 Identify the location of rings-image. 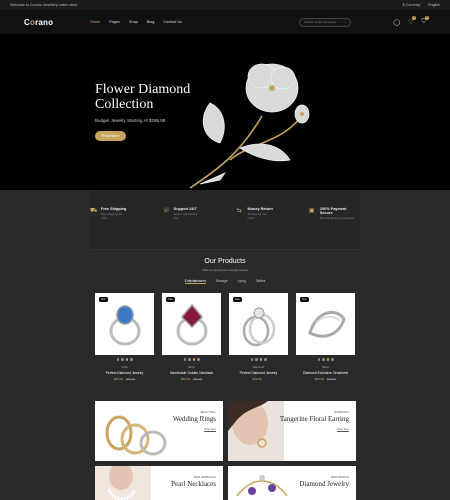
(136, 435).